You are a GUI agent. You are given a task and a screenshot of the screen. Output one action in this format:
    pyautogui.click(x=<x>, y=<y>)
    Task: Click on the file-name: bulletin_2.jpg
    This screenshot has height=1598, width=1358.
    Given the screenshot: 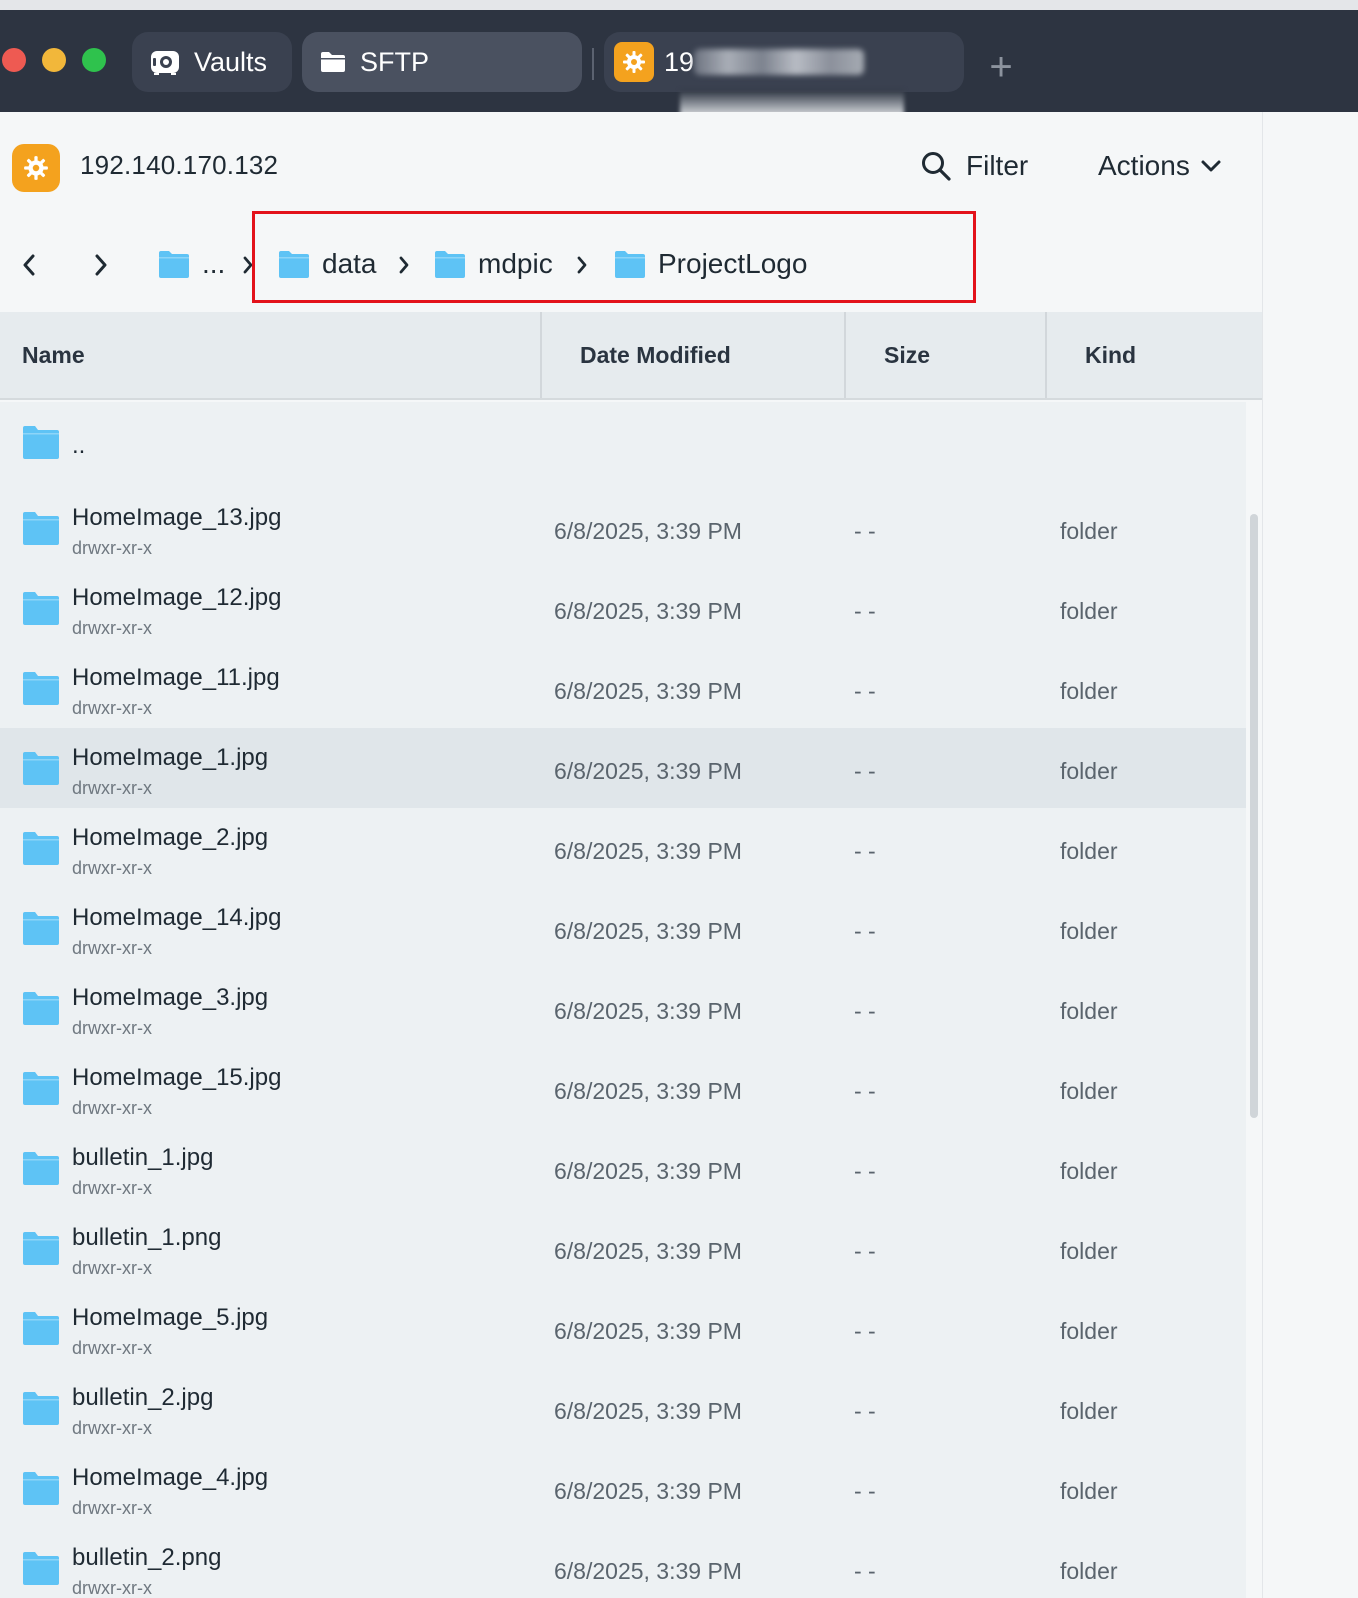 What is the action you would take?
    pyautogui.click(x=143, y=1397)
    